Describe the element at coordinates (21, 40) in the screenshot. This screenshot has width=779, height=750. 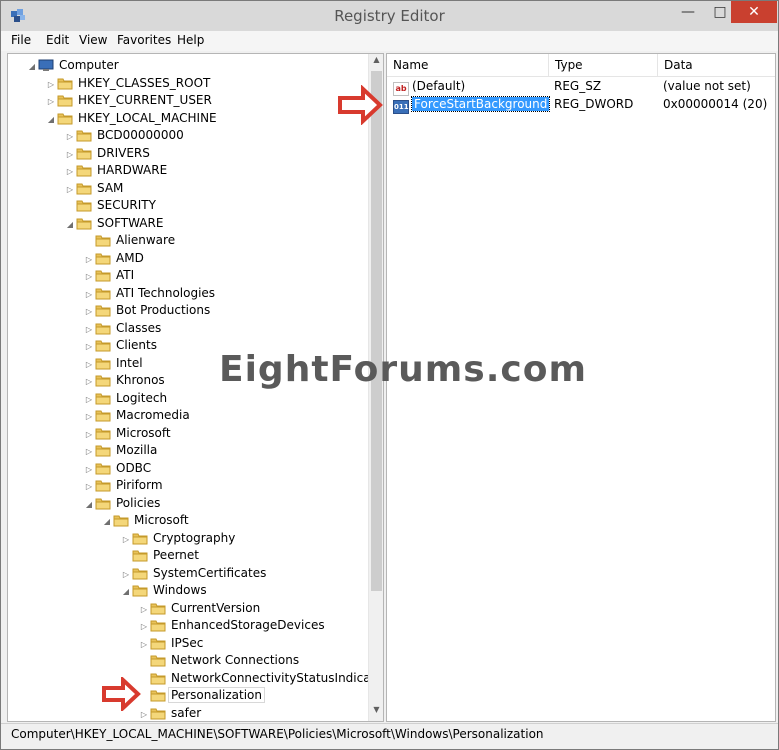
I see `menu-file: File` at that location.